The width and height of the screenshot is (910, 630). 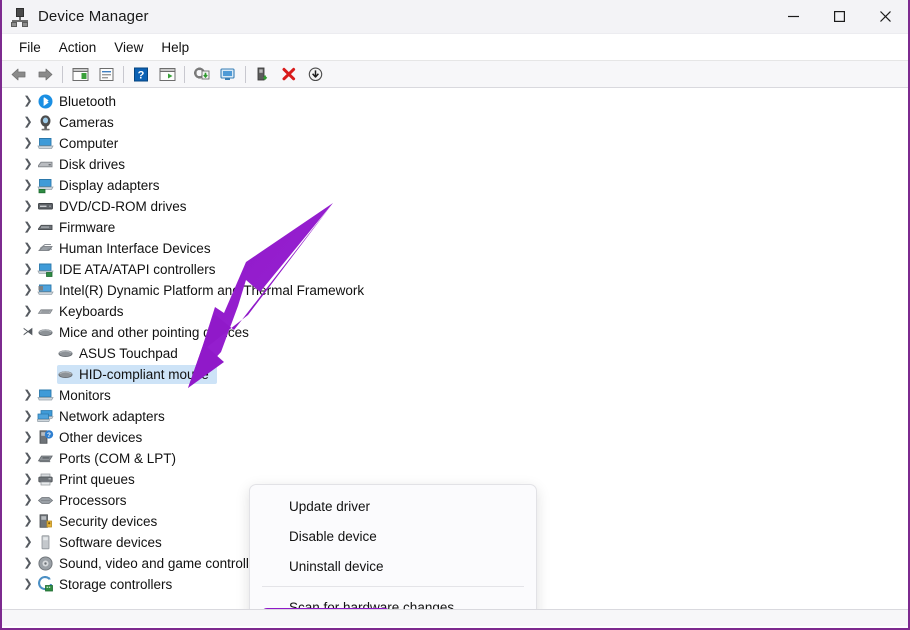 What do you see at coordinates (455, 164) in the screenshot?
I see `tree-item-disk-drives: ❯ Disk drives` at bounding box center [455, 164].